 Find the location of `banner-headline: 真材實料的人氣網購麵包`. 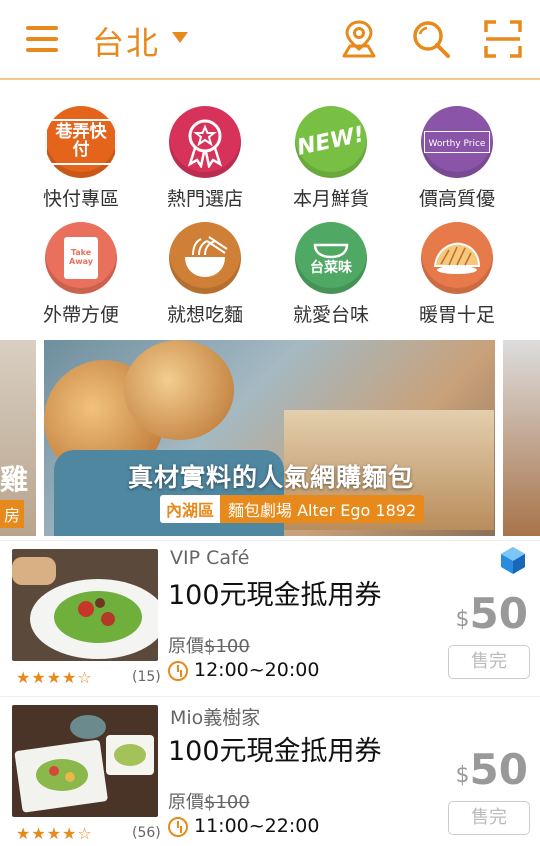

banner-headline: 真材實料的人氣網購麵包 is located at coordinates (271, 477).